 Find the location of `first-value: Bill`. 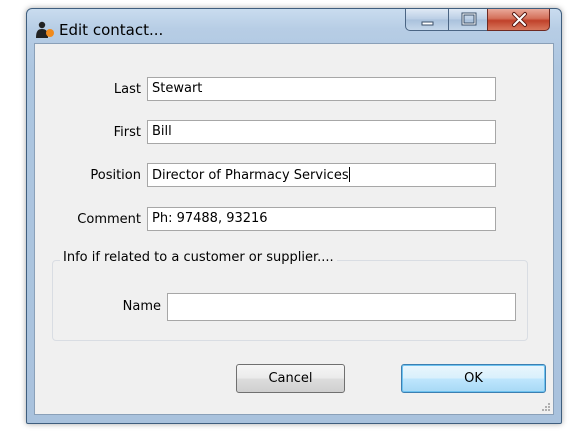

first-value: Bill is located at coordinates (162, 131).